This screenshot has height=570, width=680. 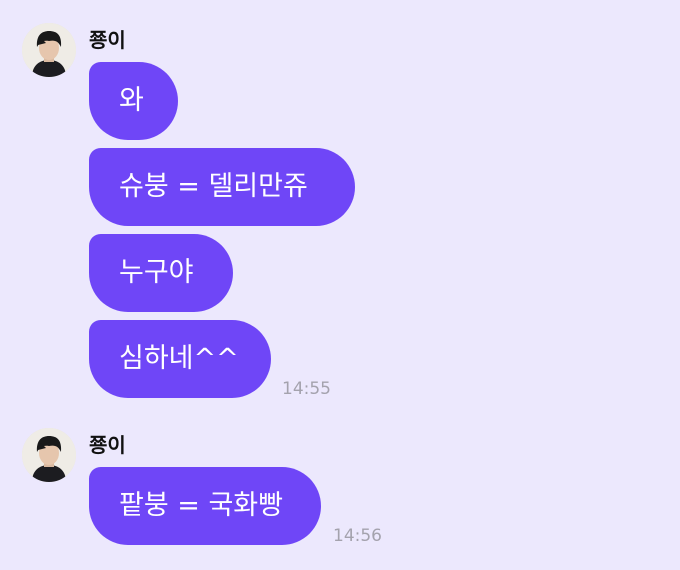 What do you see at coordinates (205, 506) in the screenshot?
I see `message-bubble: 팥붕 = 국화빵` at bounding box center [205, 506].